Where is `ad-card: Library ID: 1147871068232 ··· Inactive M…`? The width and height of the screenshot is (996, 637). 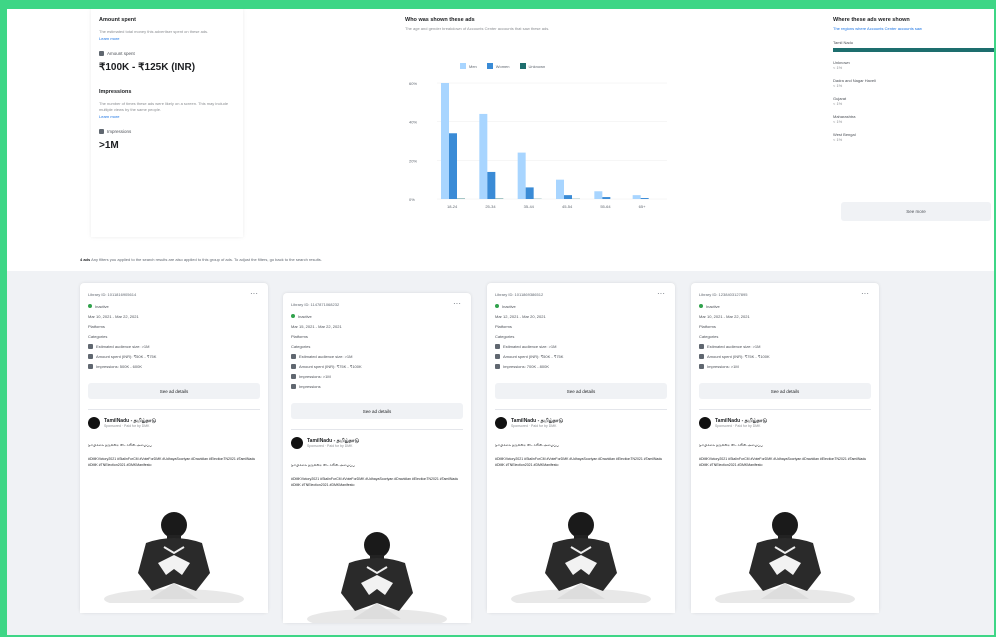 ad-card: Library ID: 1147871068232 ··· Inactive M… is located at coordinates (377, 458).